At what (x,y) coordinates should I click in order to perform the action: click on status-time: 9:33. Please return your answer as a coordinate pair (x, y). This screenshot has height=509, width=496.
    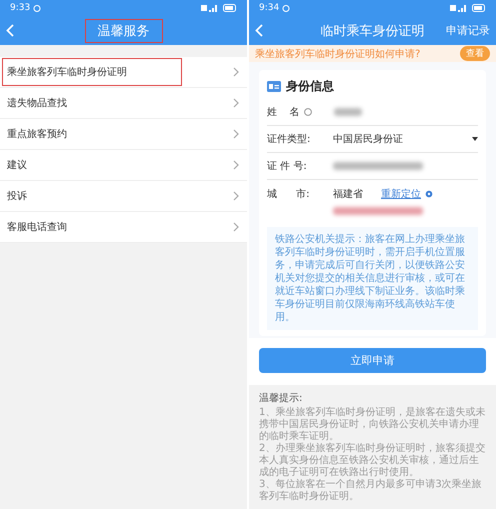
    Looking at the image, I should click on (20, 8).